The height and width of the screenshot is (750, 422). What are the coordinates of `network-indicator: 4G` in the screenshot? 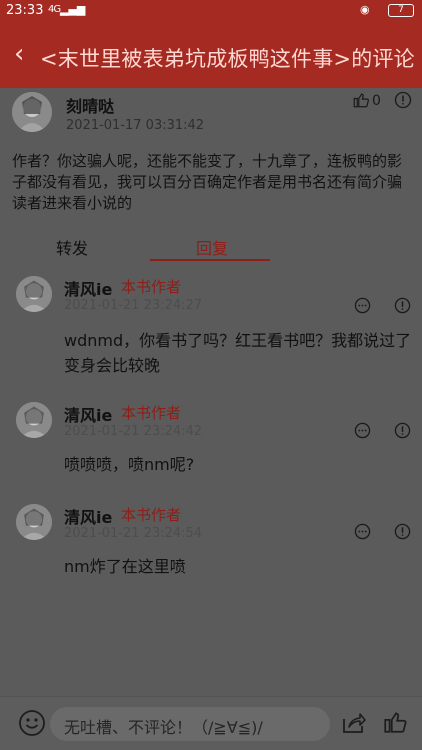 It's located at (54, 9).